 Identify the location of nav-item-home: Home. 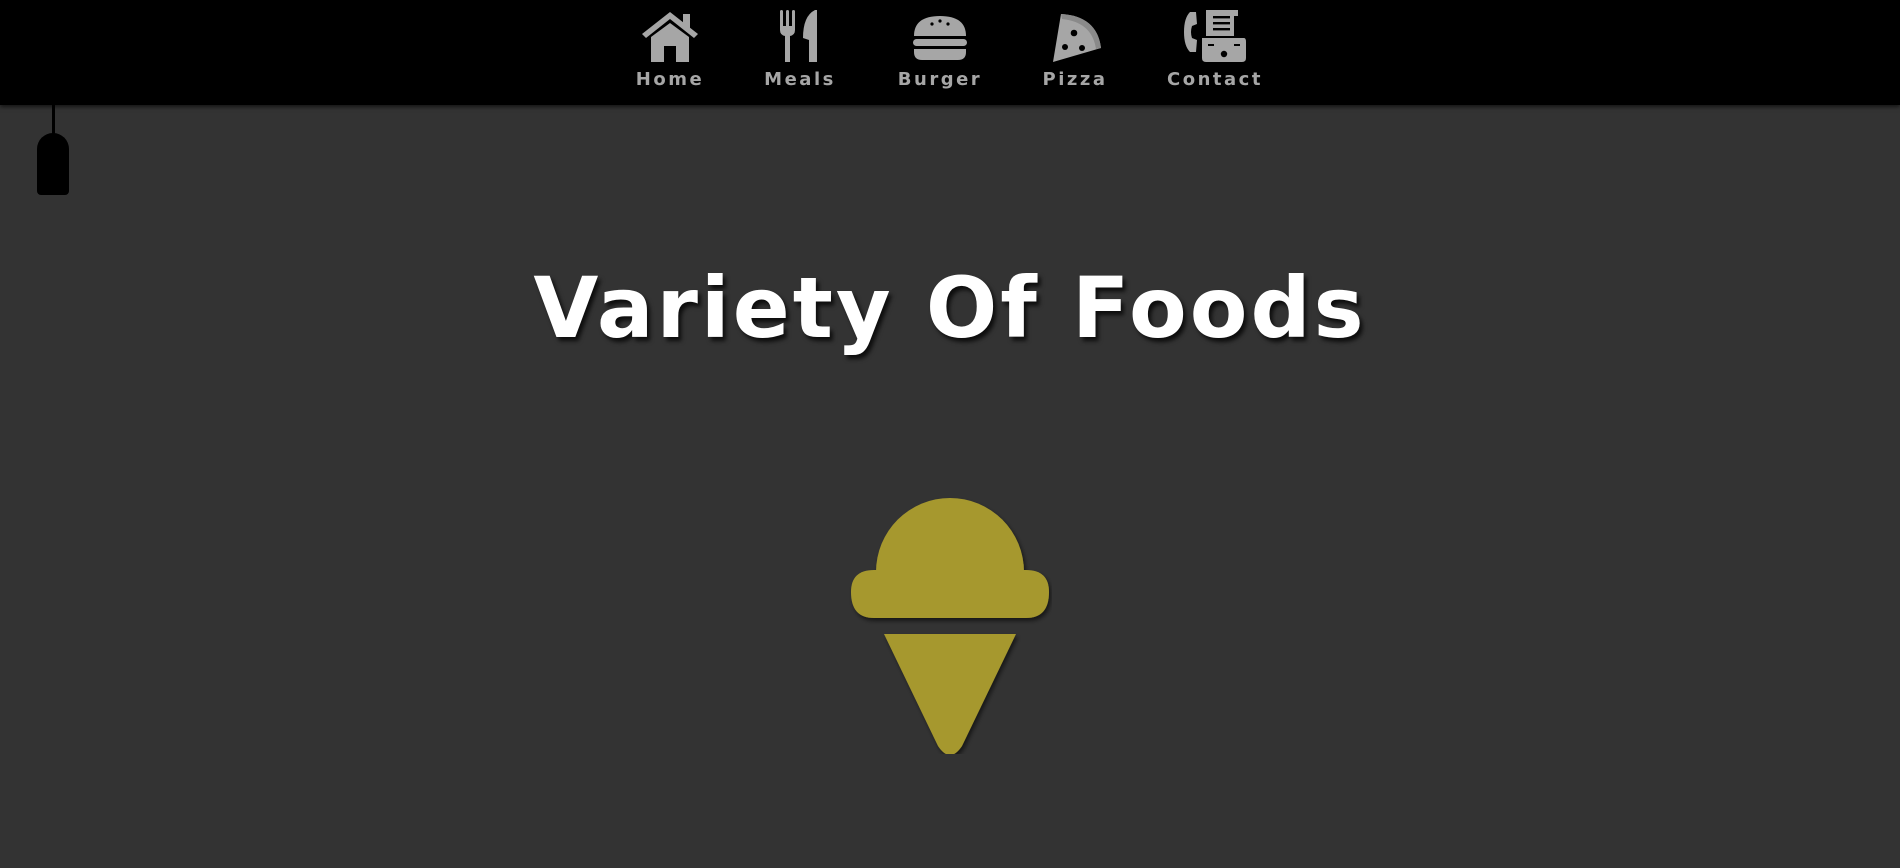
(670, 50).